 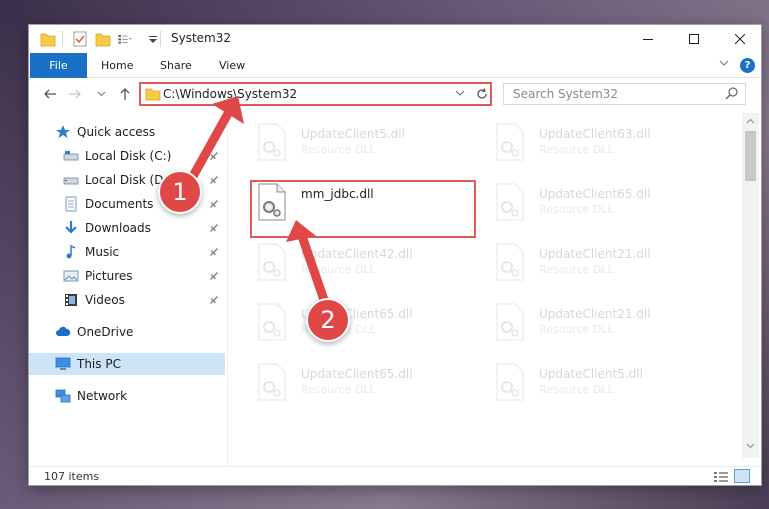 I want to click on sidebar-item-label: Quick access, so click(x=116, y=132).